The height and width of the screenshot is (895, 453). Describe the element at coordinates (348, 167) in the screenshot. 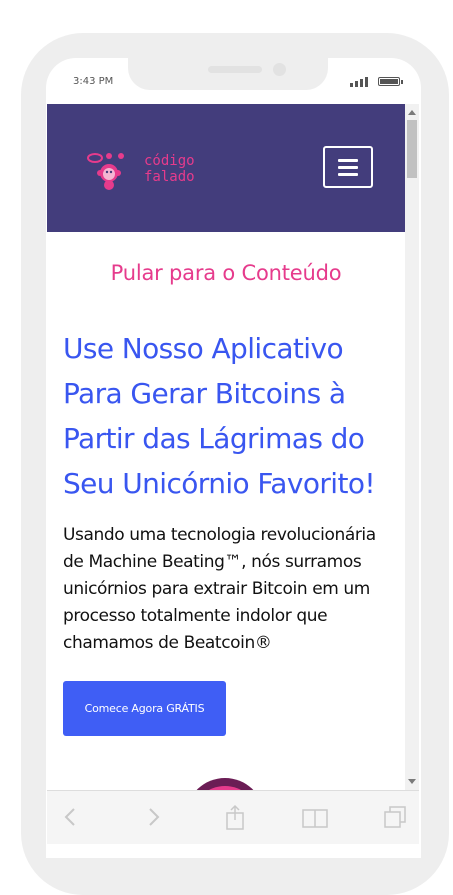

I see `menu-toggle-button` at that location.